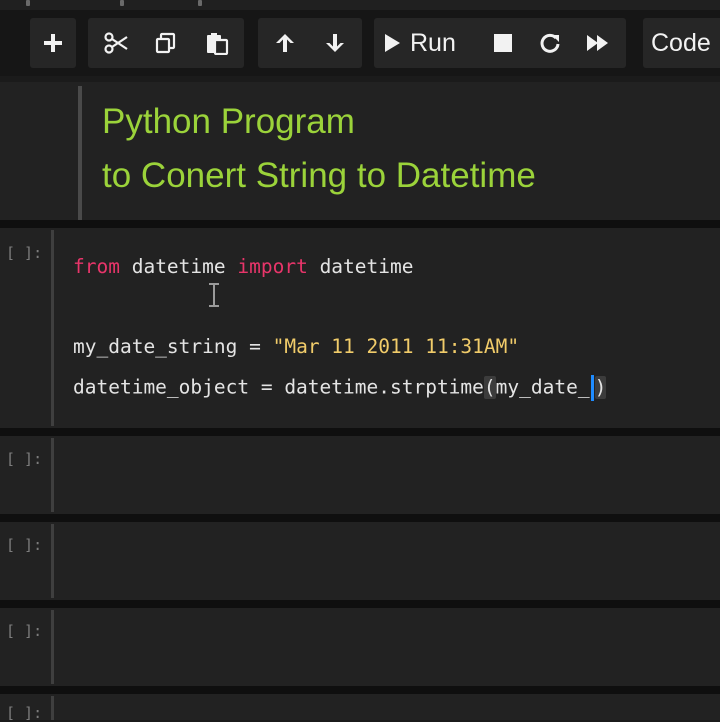 The height and width of the screenshot is (722, 720). Describe the element at coordinates (600, 387) in the screenshot. I see `close-paren: )` at that location.